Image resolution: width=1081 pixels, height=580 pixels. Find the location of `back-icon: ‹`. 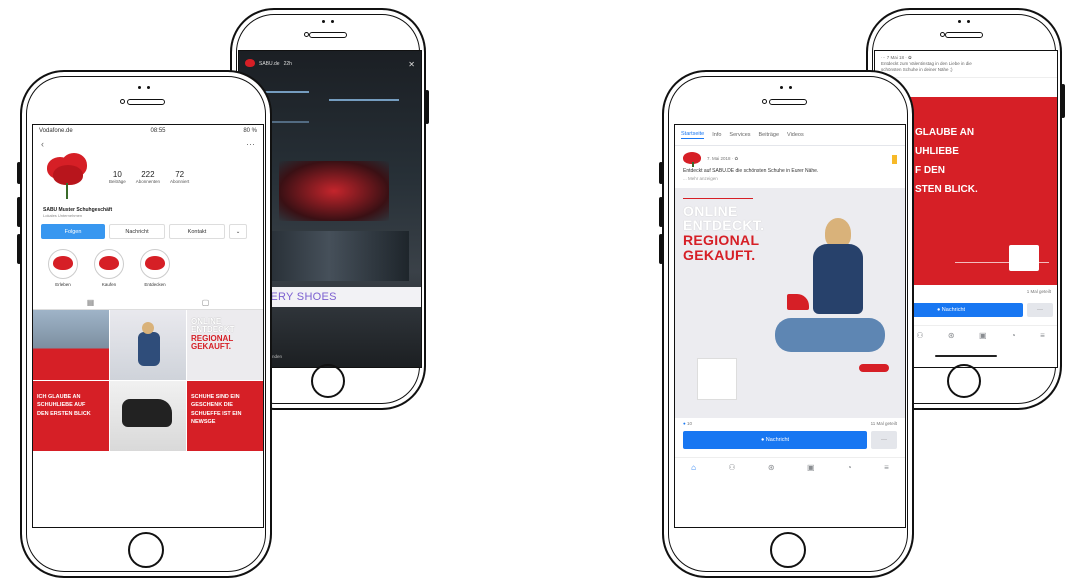

back-icon: ‹ is located at coordinates (42, 144).